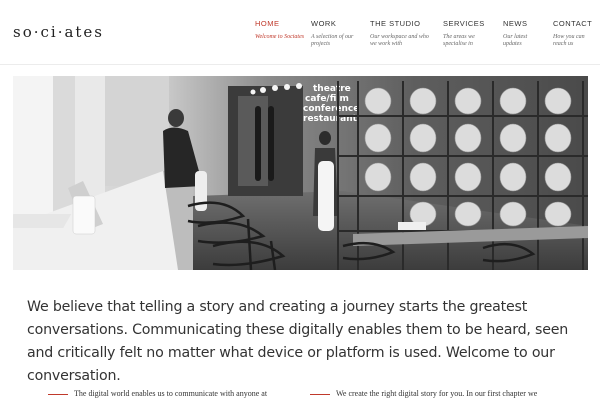  I want to click on nav-label: HOME, so click(267, 23).